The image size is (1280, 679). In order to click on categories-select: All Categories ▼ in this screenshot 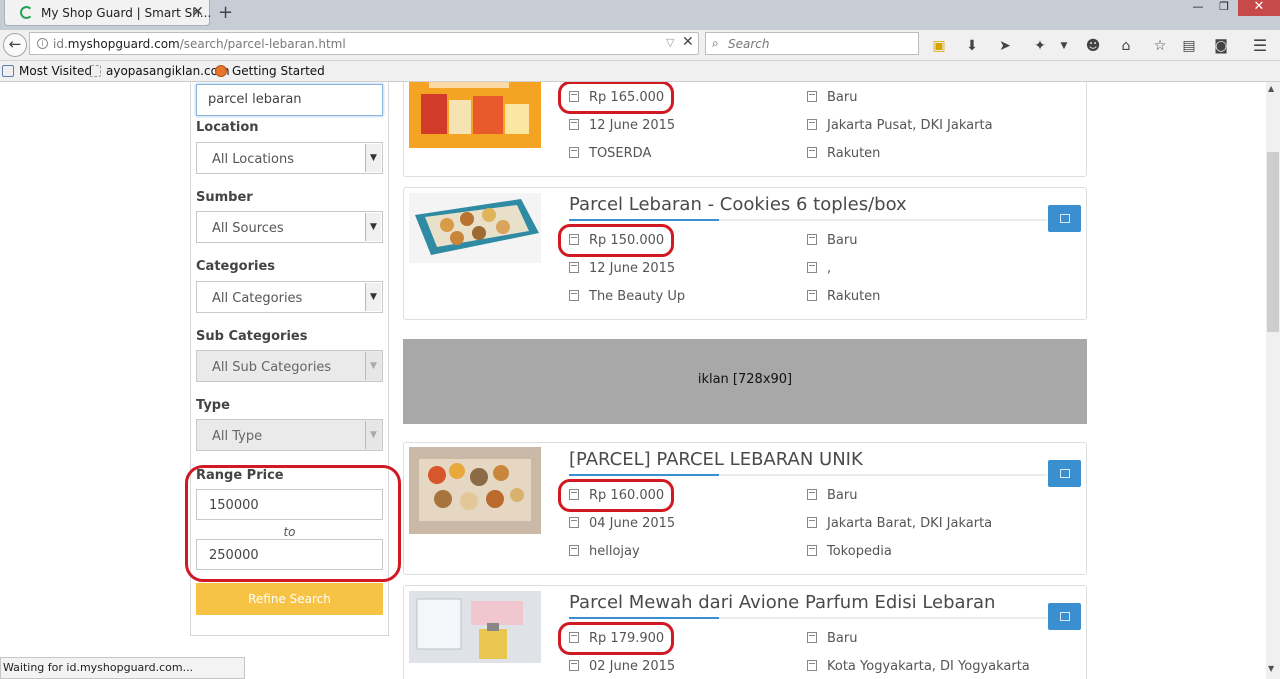, I will do `click(289, 297)`.